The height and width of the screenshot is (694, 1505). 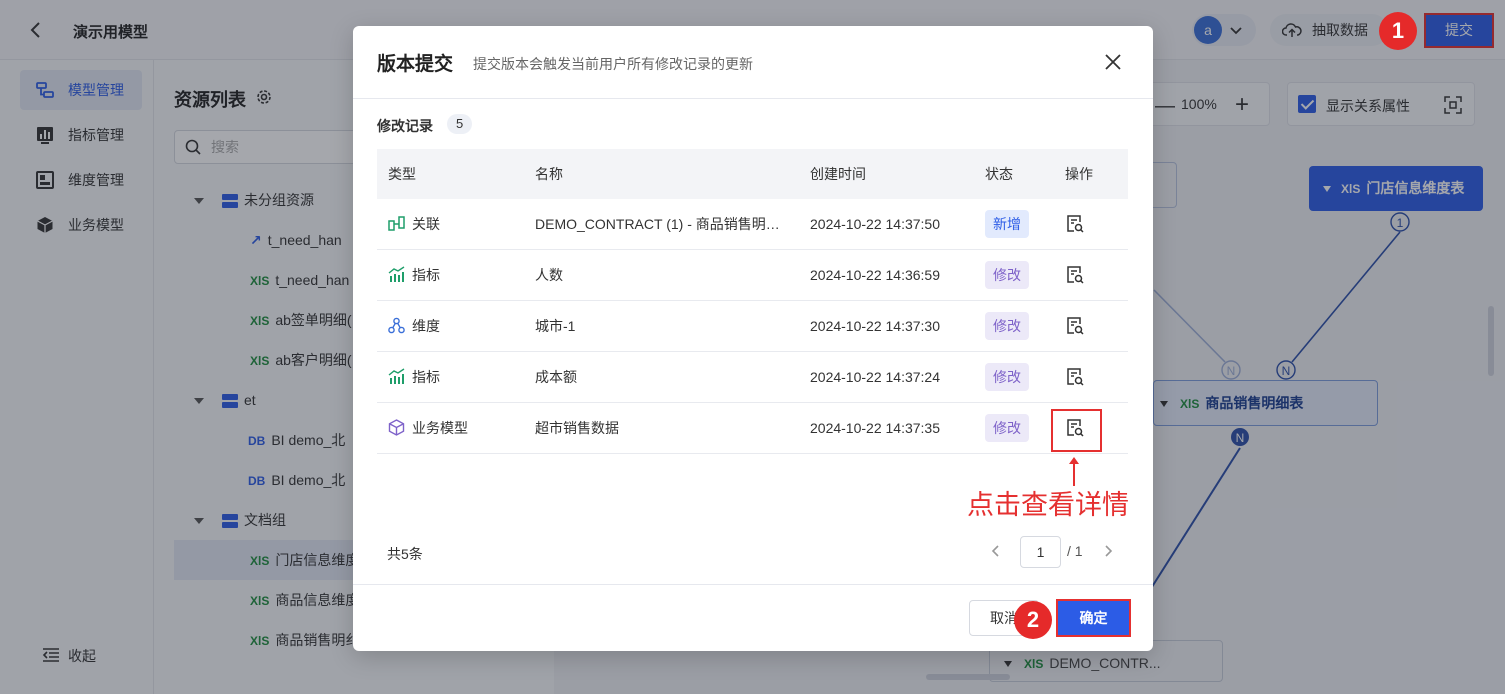 I want to click on status-cell: 新增, so click(x=1020, y=224).